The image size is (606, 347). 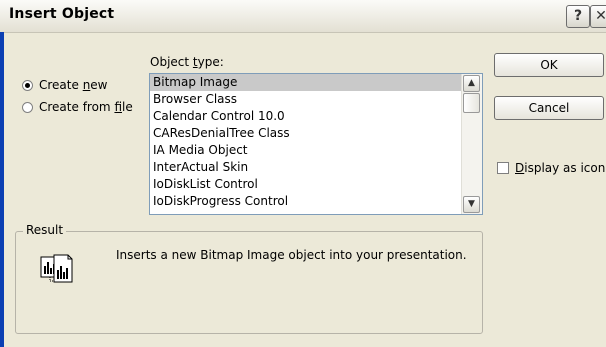 I want to click on window-title: Insert Object, so click(x=62, y=14).